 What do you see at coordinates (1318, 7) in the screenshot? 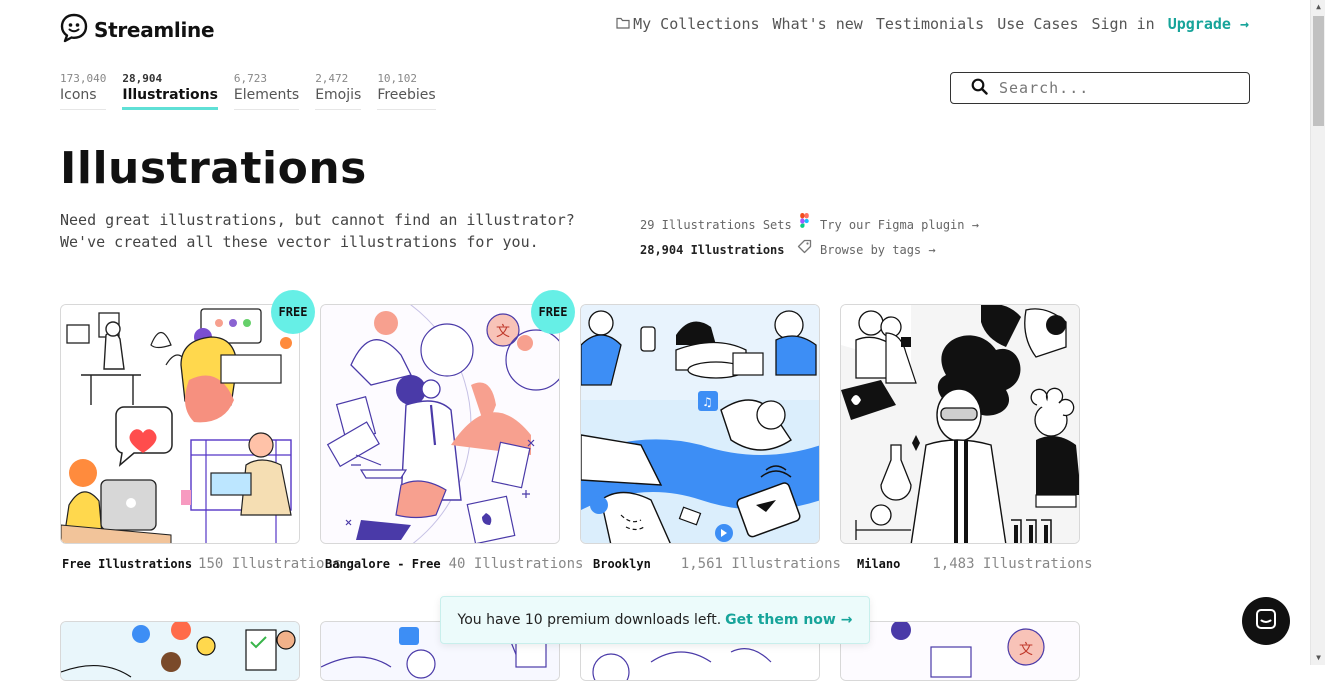
I see `scroll-up-arrow: ▲` at bounding box center [1318, 7].